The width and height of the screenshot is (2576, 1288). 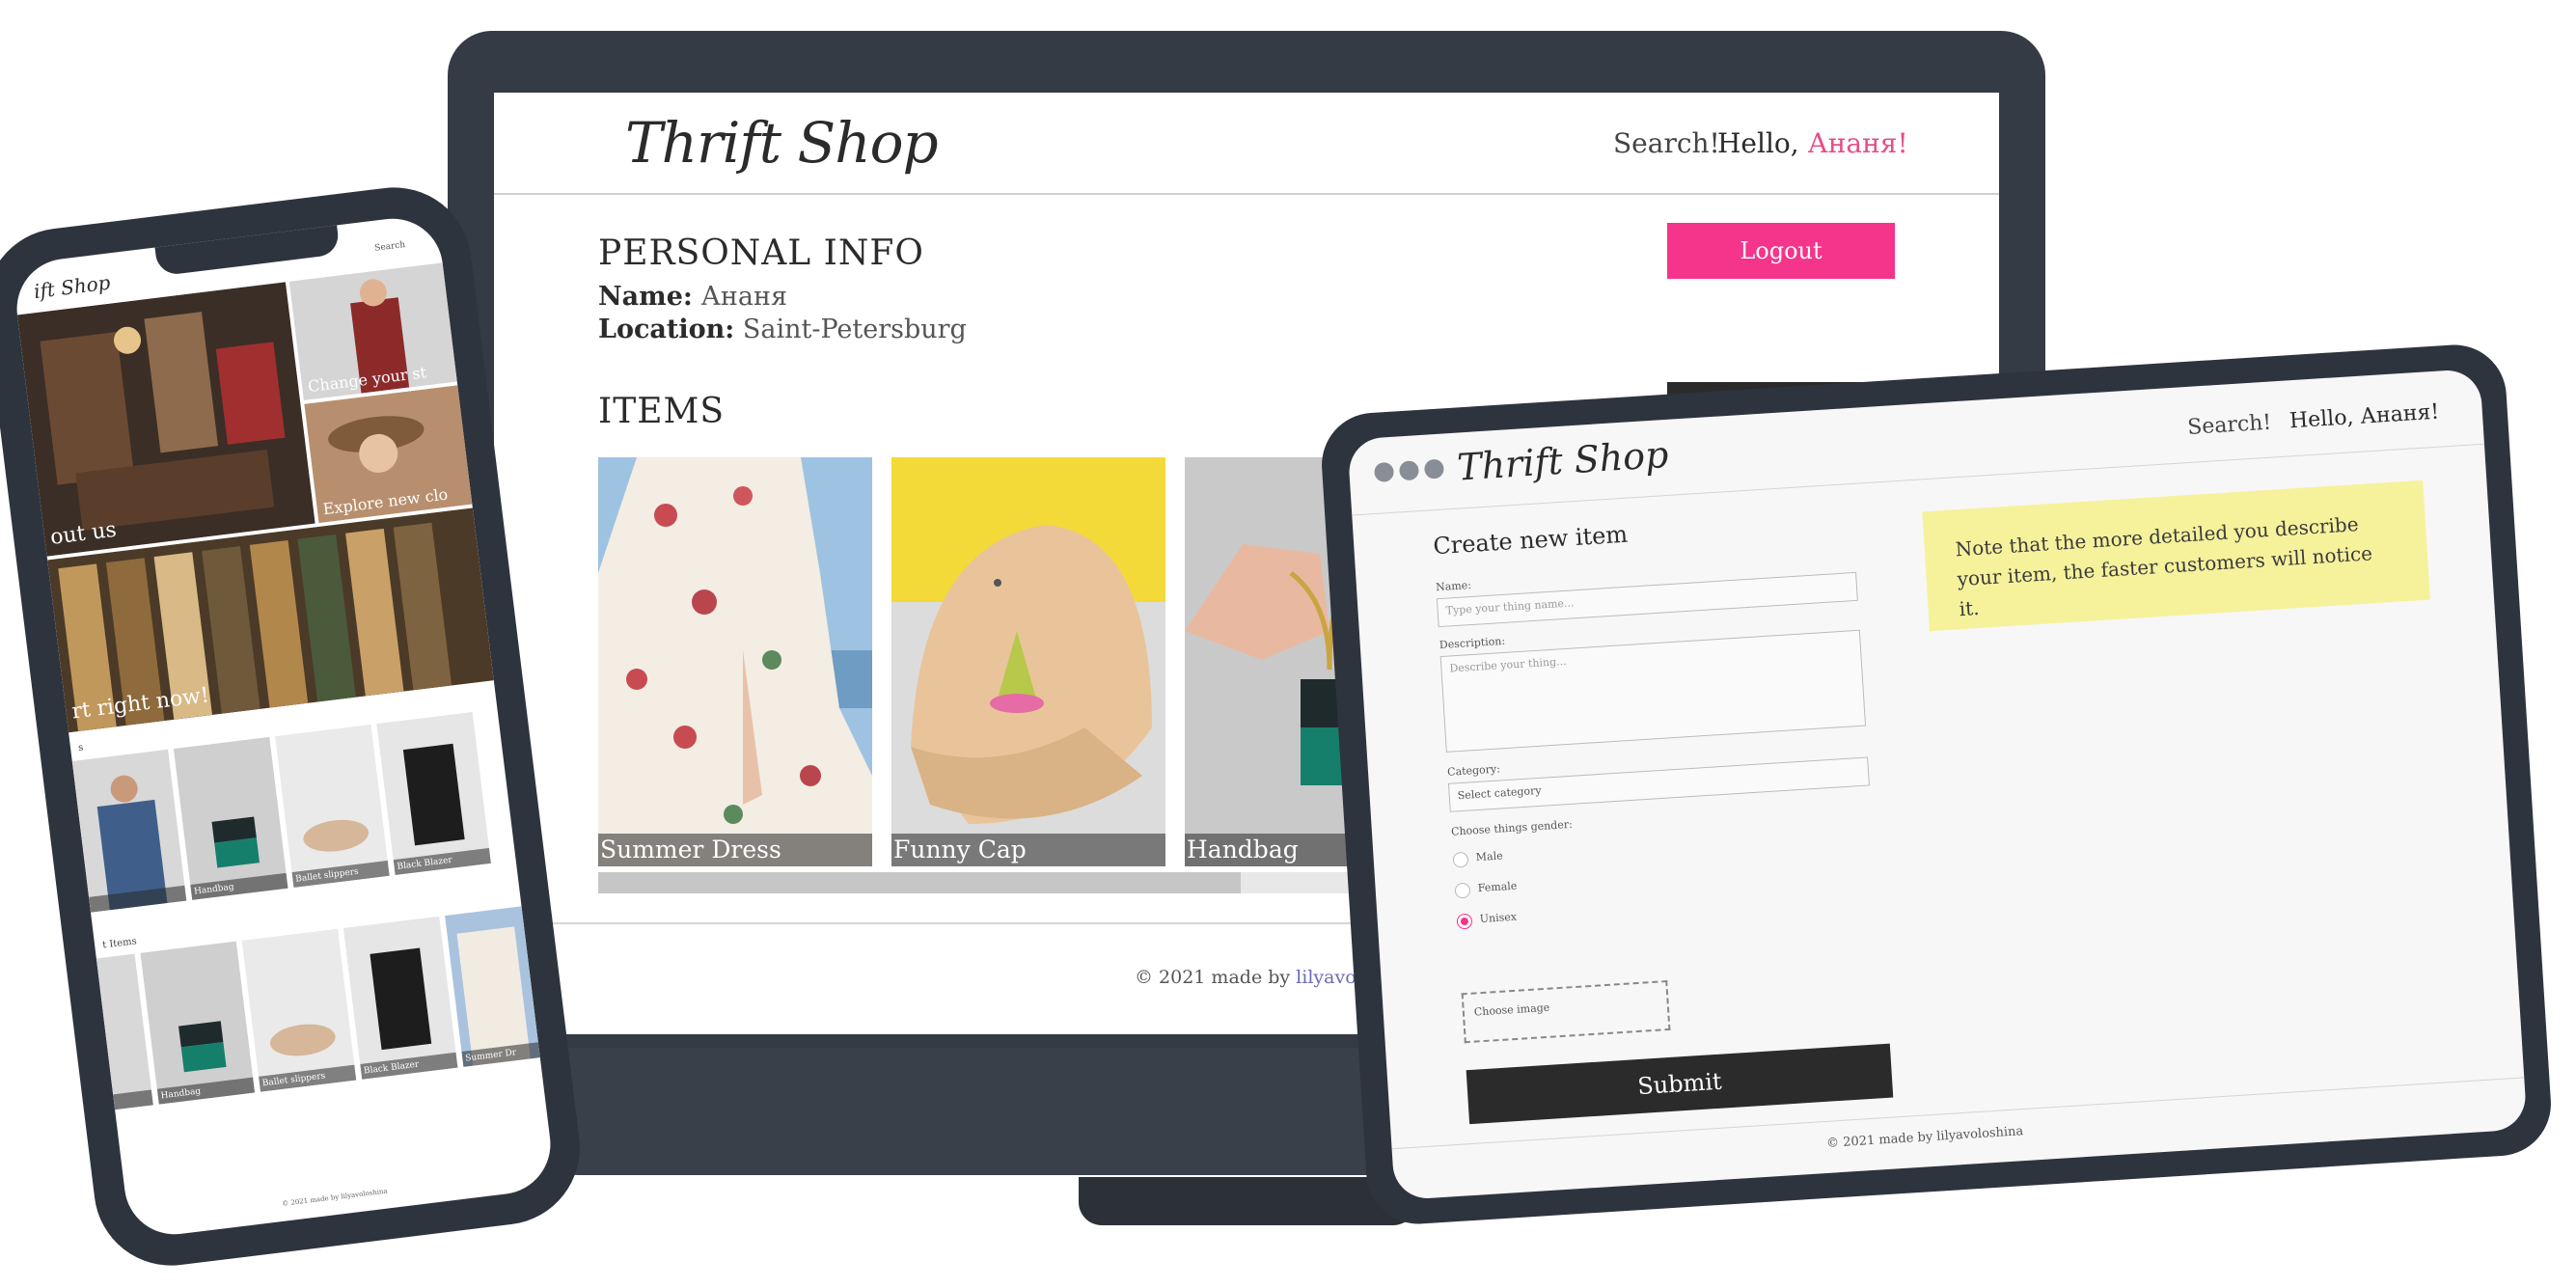 What do you see at coordinates (1489, 857) in the screenshot?
I see `radio-male-label: Male` at bounding box center [1489, 857].